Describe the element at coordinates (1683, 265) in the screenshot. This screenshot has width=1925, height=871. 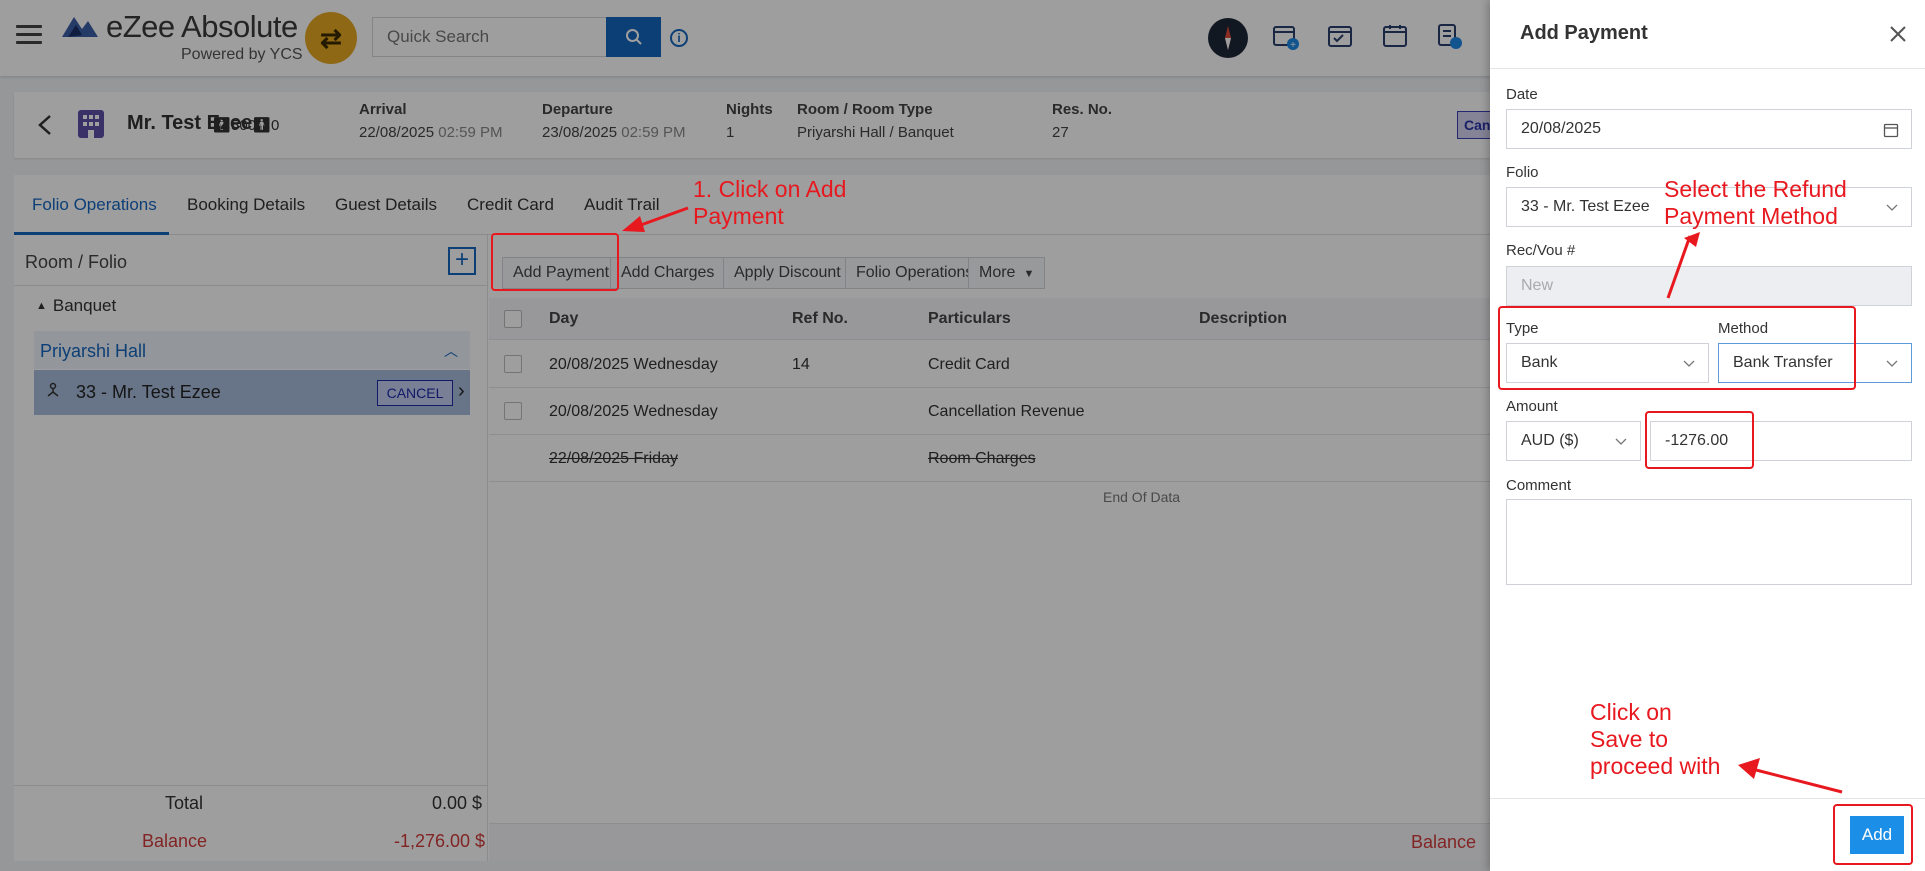
I see `annotation-arrow-refund` at that location.